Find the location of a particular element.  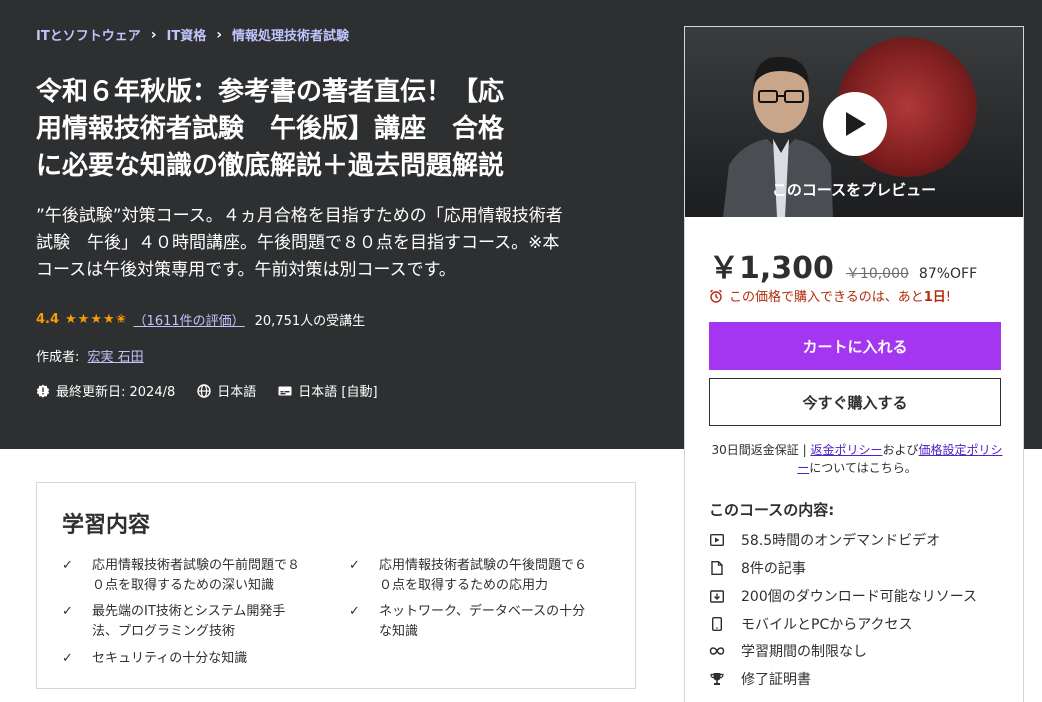

sale-timer: この価格で購入できるのは、あと1日! is located at coordinates (830, 295).